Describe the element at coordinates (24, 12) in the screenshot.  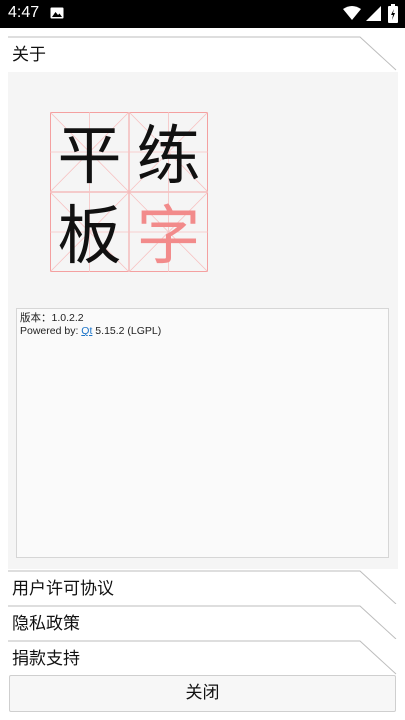
I see `status-time: 4:47` at that location.